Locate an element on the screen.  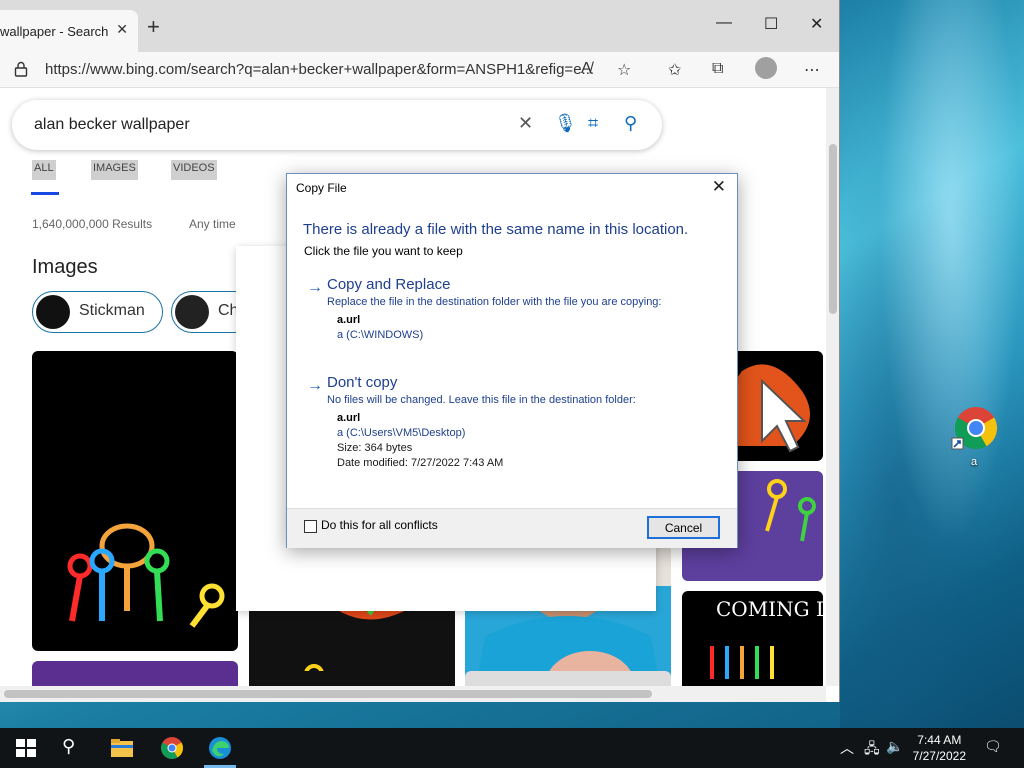
close-window-icon: ✕ is located at coordinates (816, 24).